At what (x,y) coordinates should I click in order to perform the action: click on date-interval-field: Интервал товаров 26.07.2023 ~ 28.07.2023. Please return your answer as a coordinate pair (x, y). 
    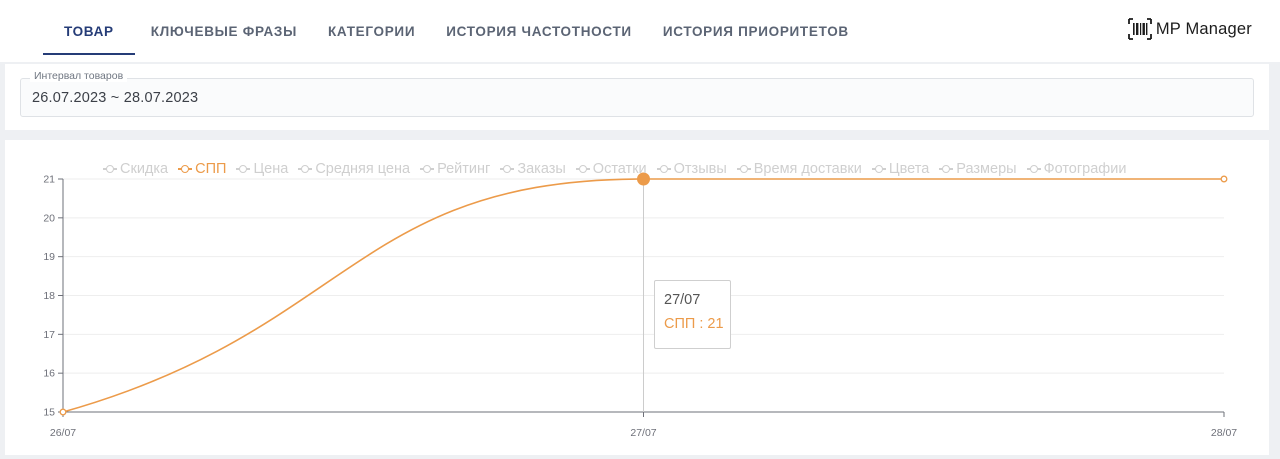
    Looking at the image, I should click on (637, 93).